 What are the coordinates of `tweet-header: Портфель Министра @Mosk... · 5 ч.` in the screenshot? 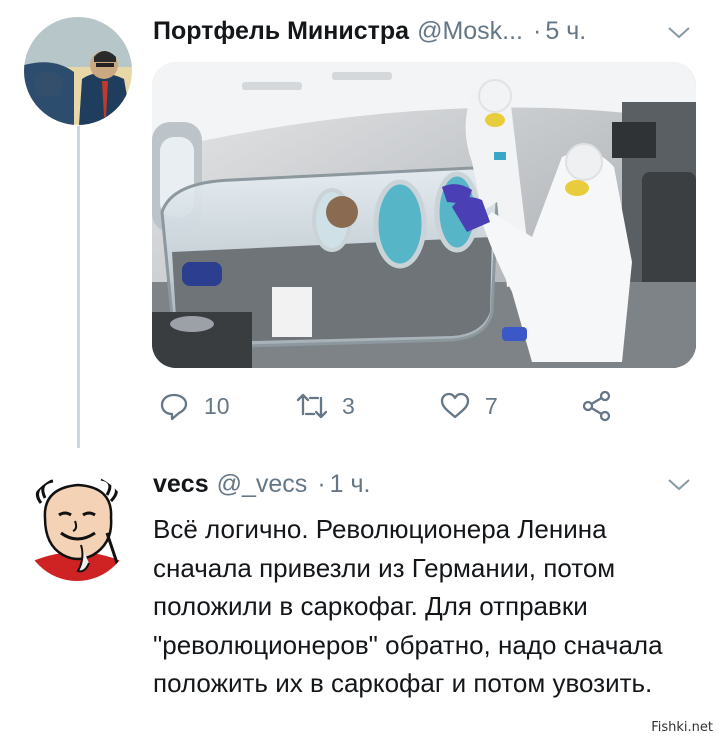 It's located at (369, 31).